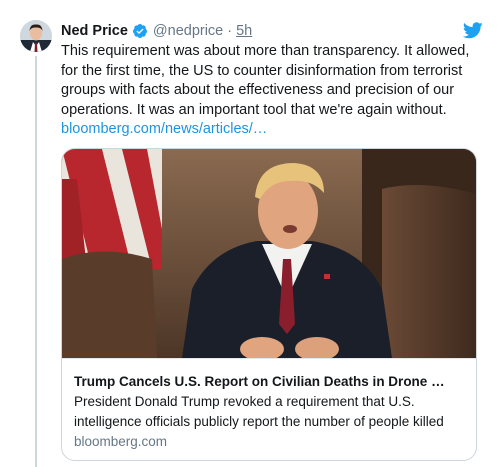 Image resolution: width=499 pixels, height=467 pixels. I want to click on timestamp-link: 5h, so click(244, 31).